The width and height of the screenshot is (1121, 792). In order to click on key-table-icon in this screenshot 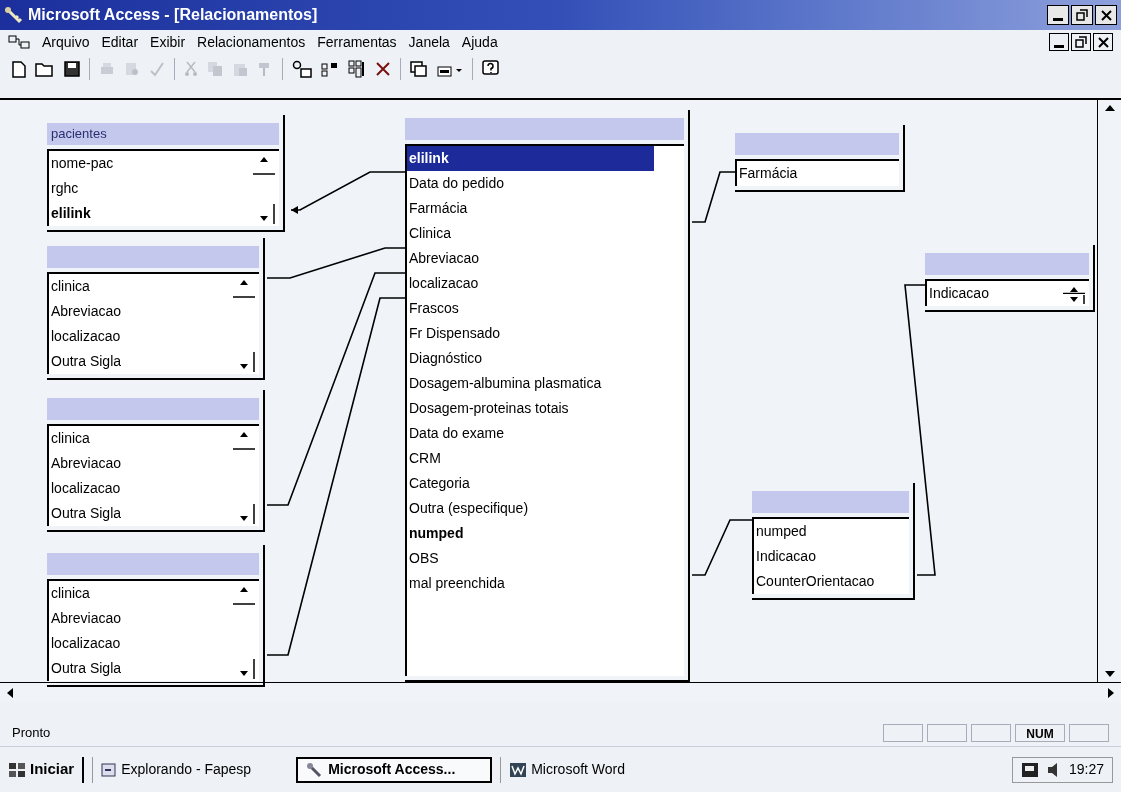, I will do `click(302, 69)`.